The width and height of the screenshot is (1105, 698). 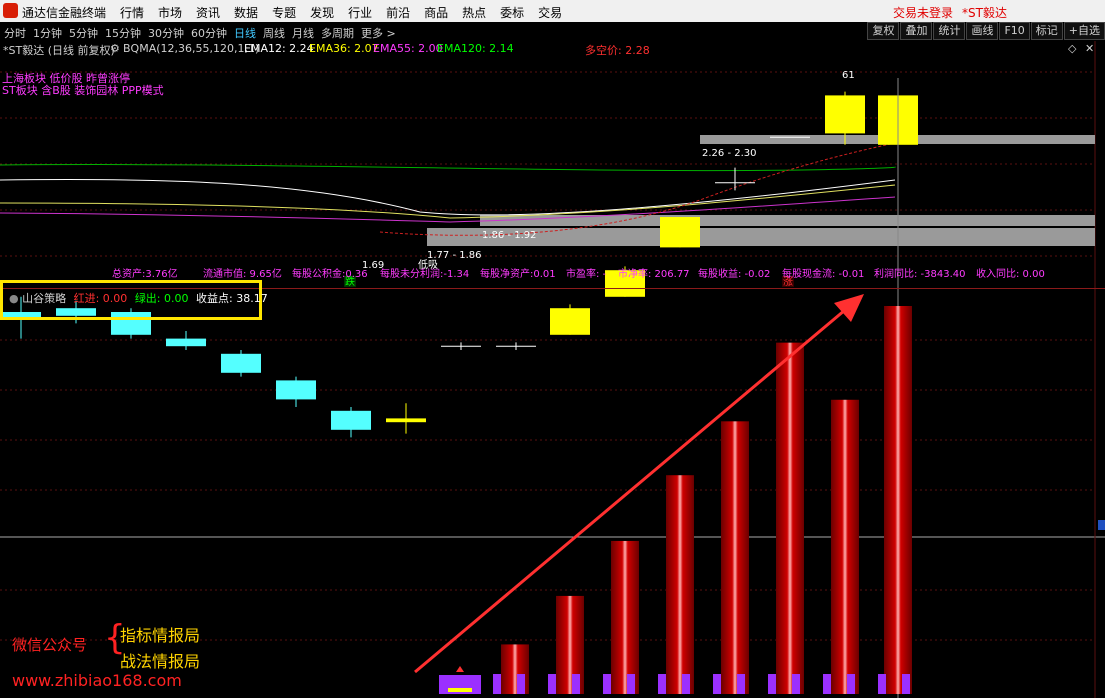 What do you see at coordinates (823, 274) in the screenshot?
I see `fund-cashflow: 每股现金流: -0.01` at bounding box center [823, 274].